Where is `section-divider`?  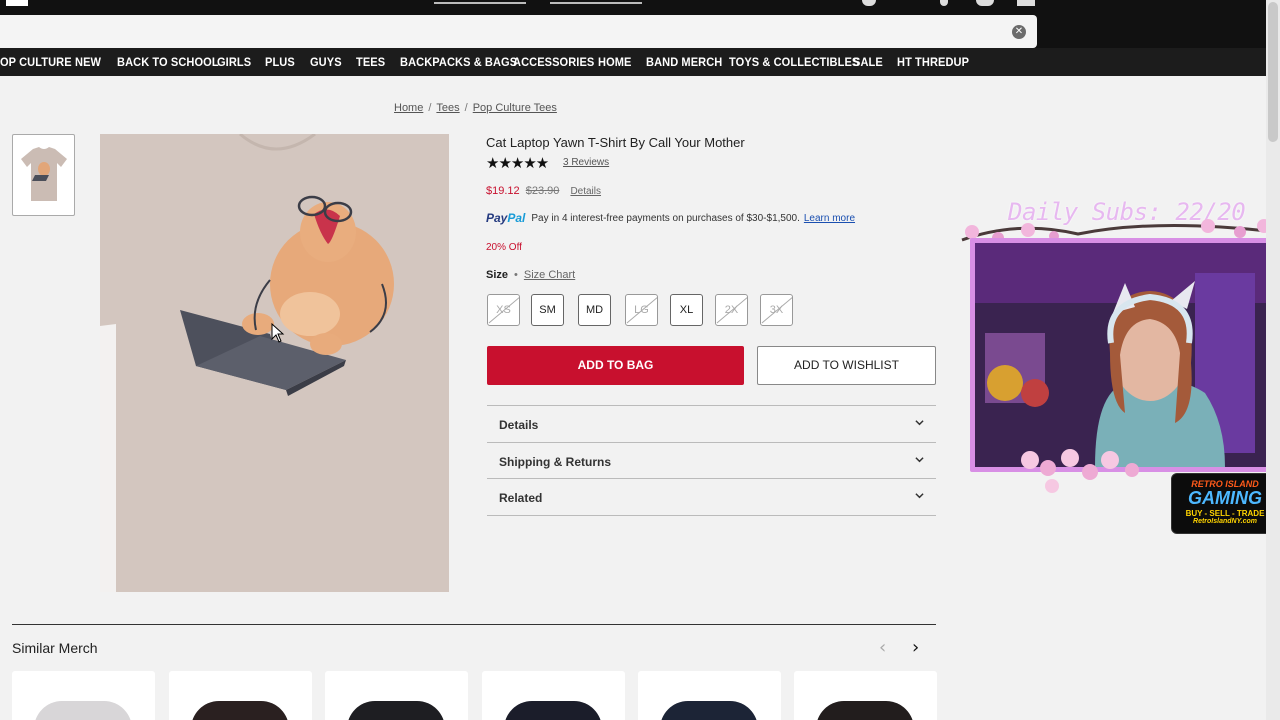 section-divider is located at coordinates (474, 624).